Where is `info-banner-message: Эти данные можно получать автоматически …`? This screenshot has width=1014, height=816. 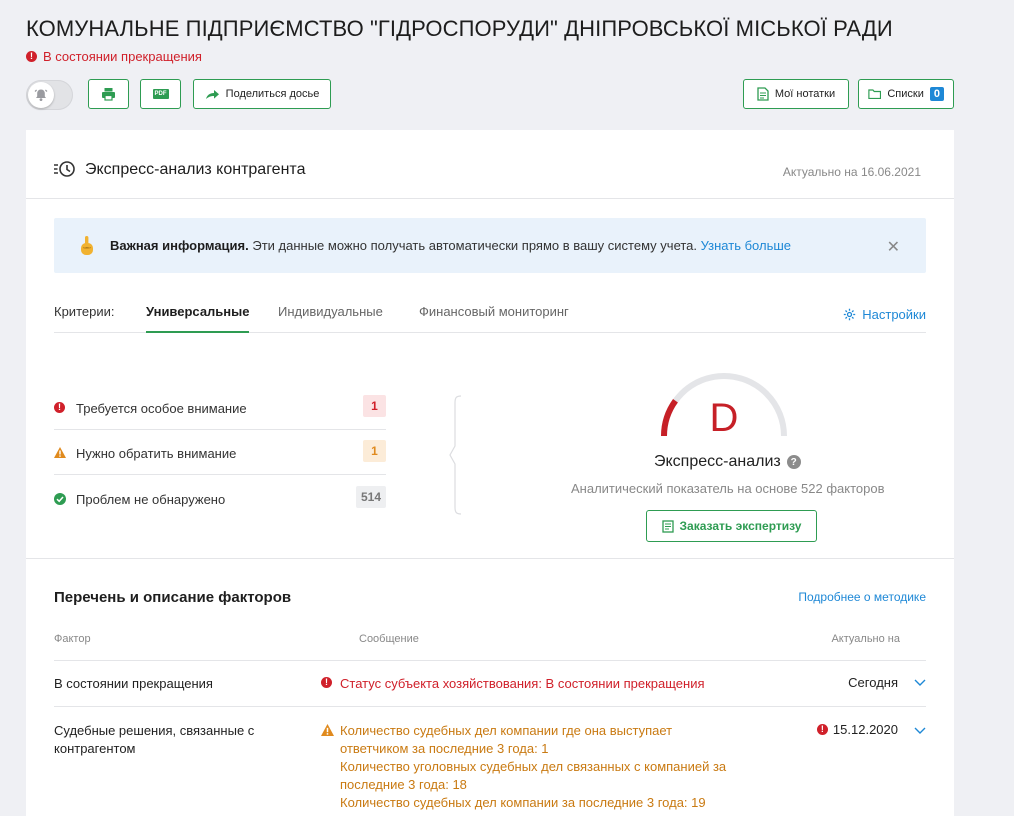 info-banner-message: Эти данные можно получать автоматически … is located at coordinates (475, 245).